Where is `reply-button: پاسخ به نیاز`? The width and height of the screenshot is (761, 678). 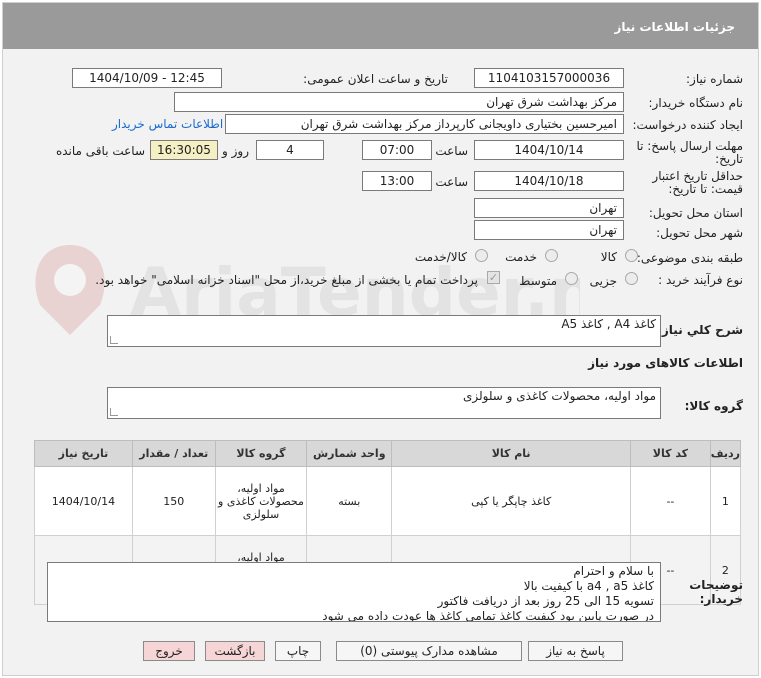 reply-button: پاسخ به نیاز is located at coordinates (575, 651).